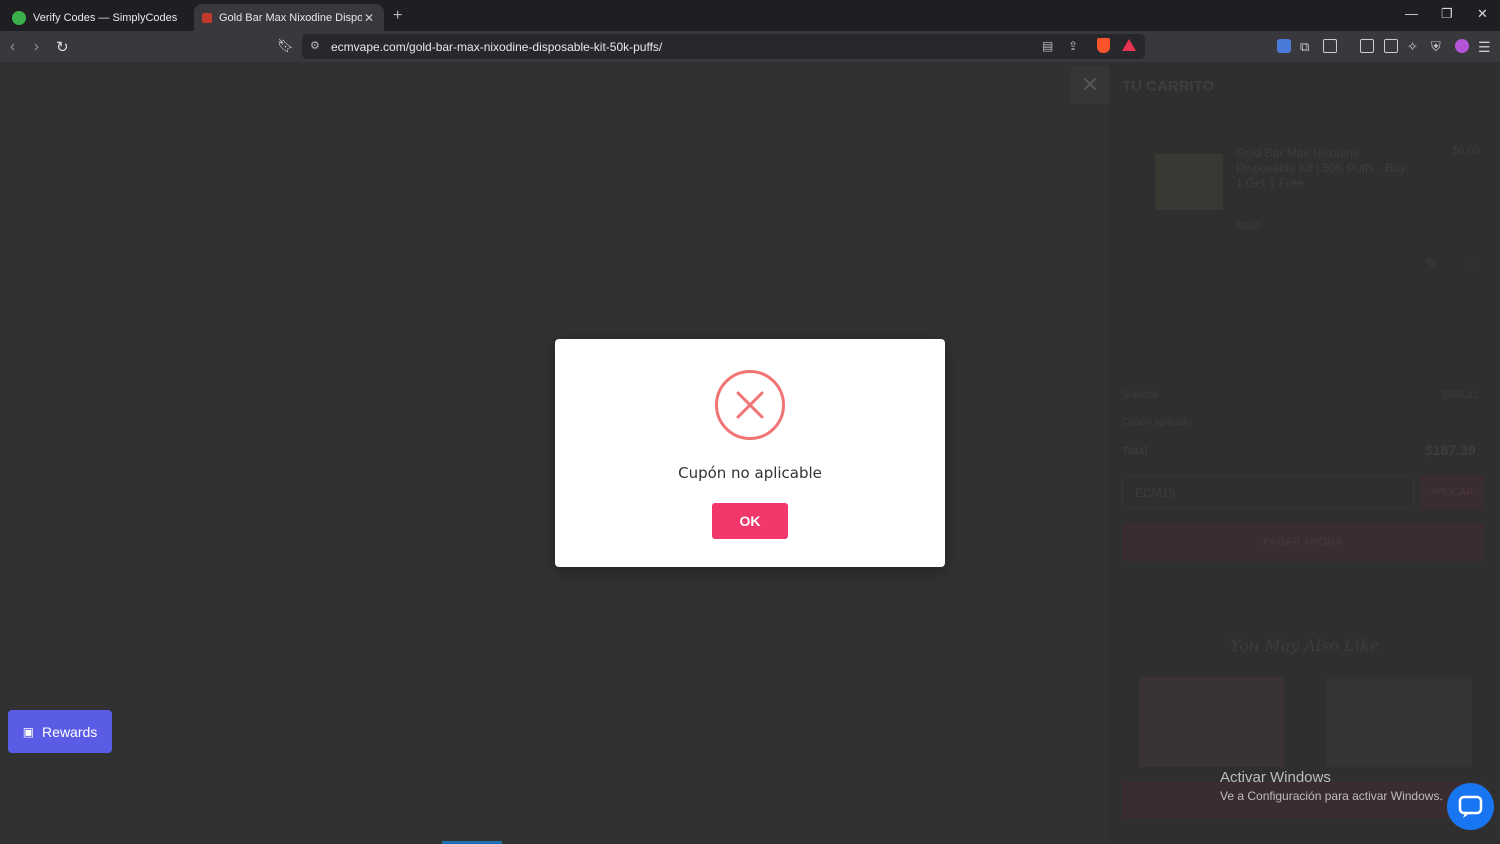 Image resolution: width=1500 pixels, height=844 pixels. Describe the element at coordinates (19, 17) in the screenshot. I see `simplycodes-favicon-icon` at that location.